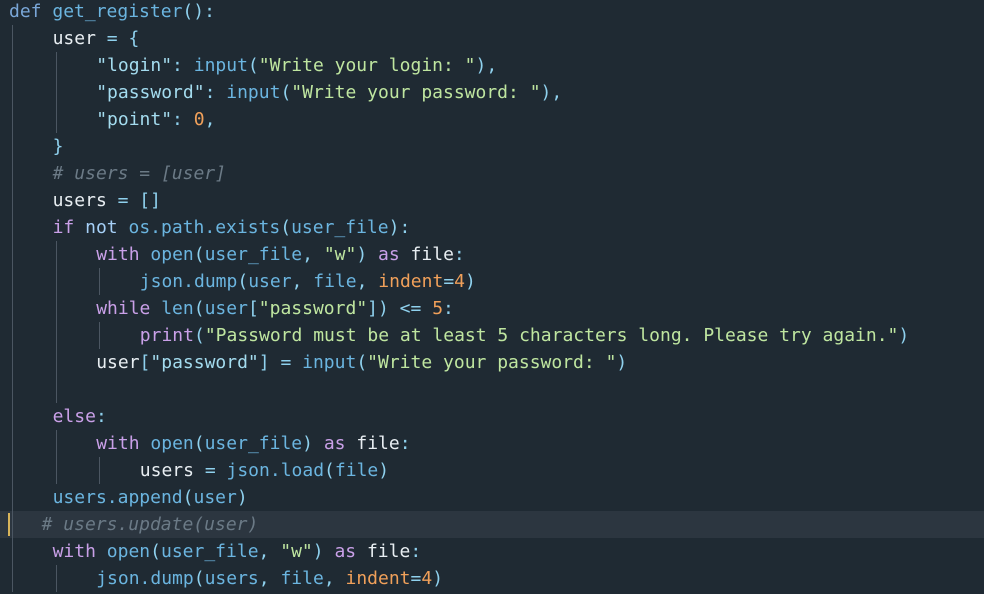 The height and width of the screenshot is (594, 984). Describe the element at coordinates (438, 308) in the screenshot. I see `code-token: 5` at that location.